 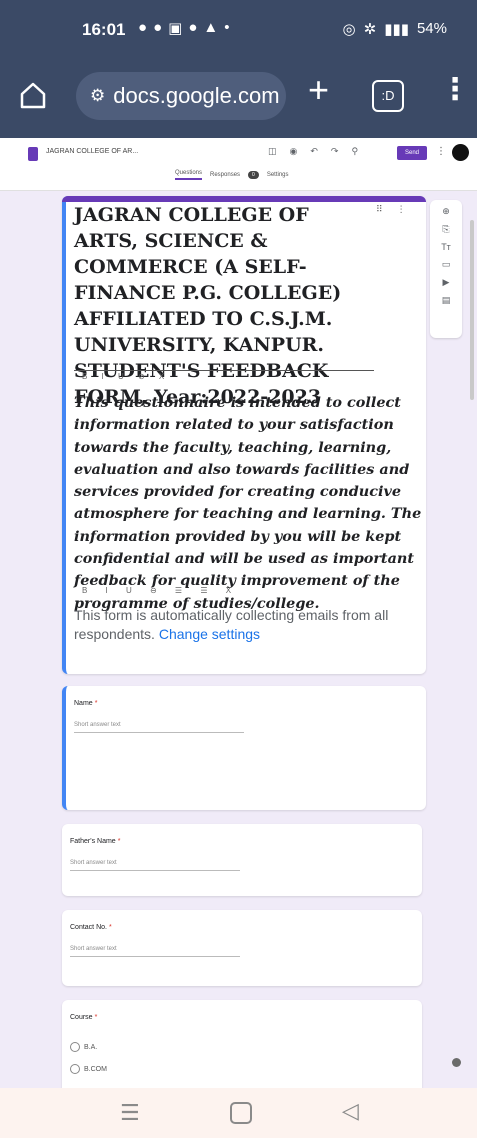 What do you see at coordinates (86, 703) in the screenshot?
I see `question-label: Name *` at bounding box center [86, 703].